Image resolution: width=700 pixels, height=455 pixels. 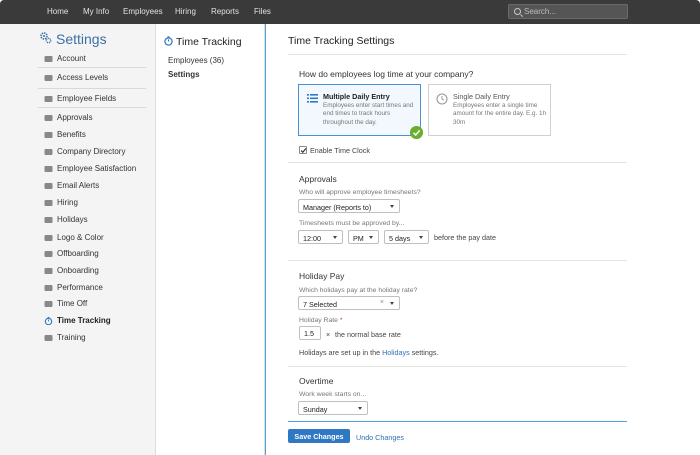 What do you see at coordinates (341, 320) in the screenshot?
I see `required-mark: *` at bounding box center [341, 320].